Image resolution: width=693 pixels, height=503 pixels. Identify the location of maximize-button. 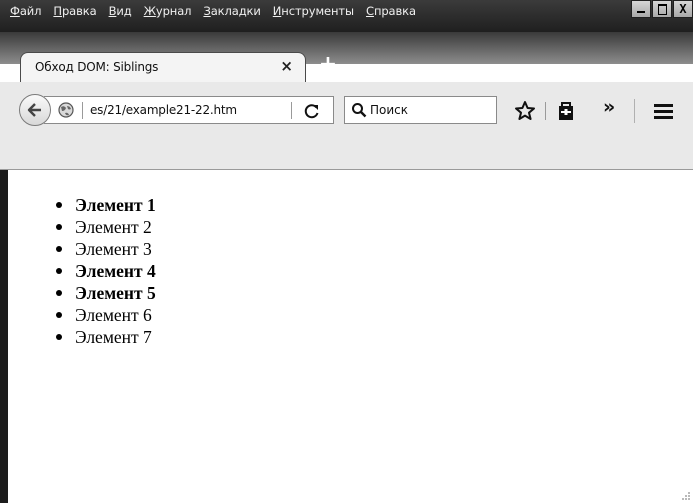
(662, 9).